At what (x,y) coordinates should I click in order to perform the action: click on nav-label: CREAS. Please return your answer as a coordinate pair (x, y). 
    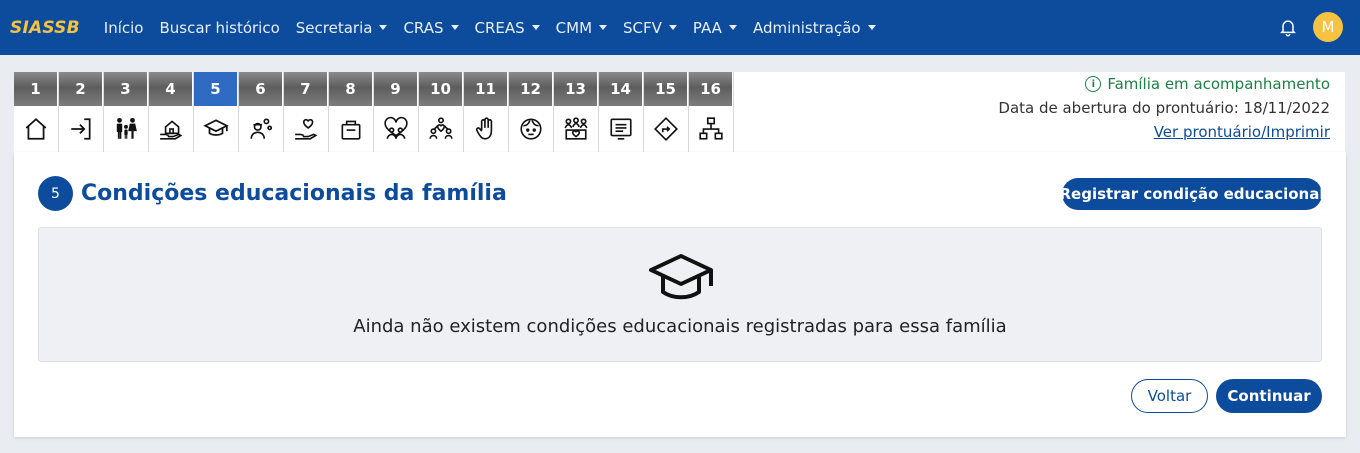
    Looking at the image, I should click on (499, 27).